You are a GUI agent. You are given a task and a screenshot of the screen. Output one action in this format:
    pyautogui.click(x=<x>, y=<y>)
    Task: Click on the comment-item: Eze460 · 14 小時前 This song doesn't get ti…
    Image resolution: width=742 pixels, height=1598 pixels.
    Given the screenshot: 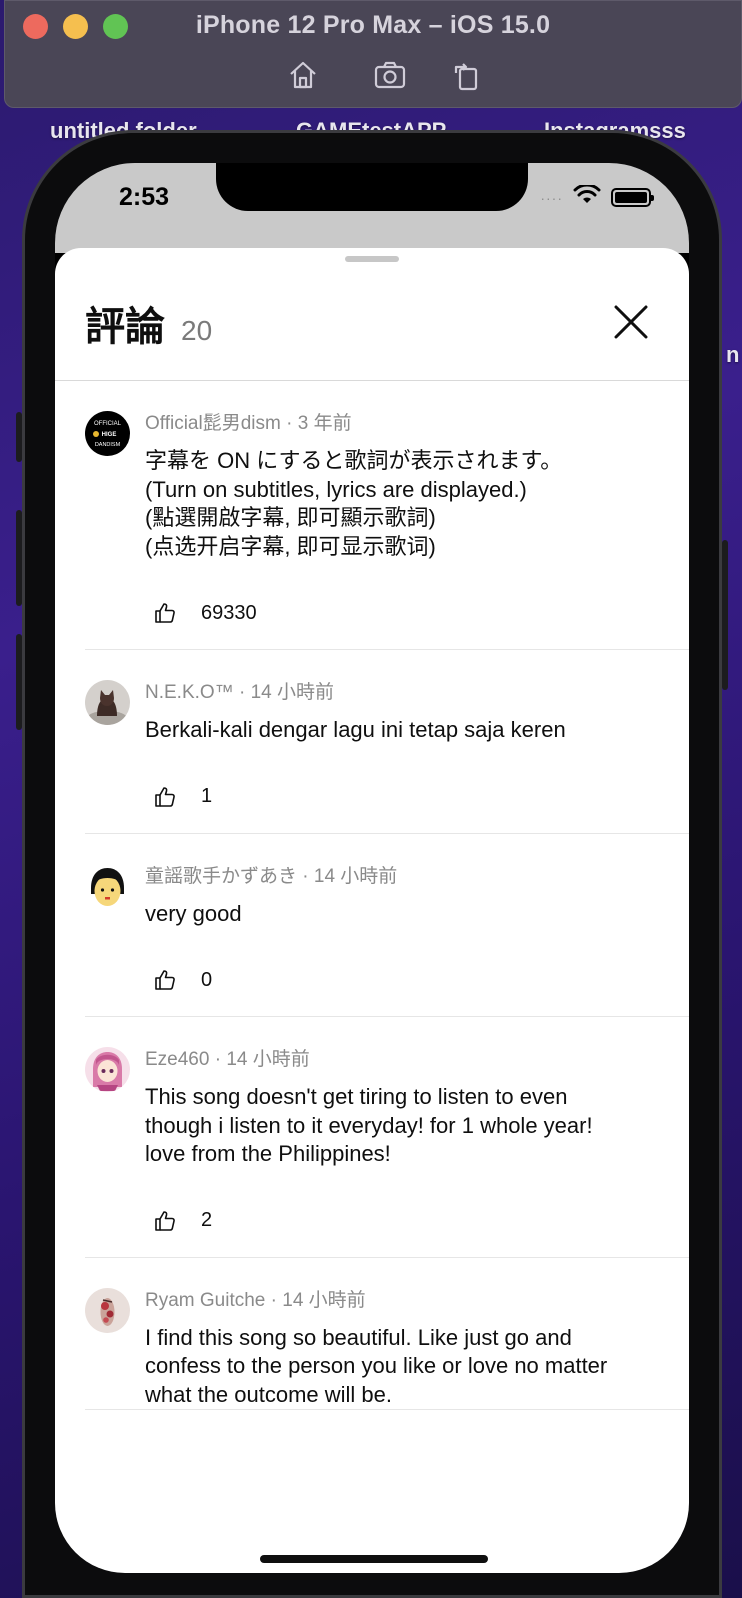 What is the action you would take?
    pyautogui.click(x=387, y=1137)
    